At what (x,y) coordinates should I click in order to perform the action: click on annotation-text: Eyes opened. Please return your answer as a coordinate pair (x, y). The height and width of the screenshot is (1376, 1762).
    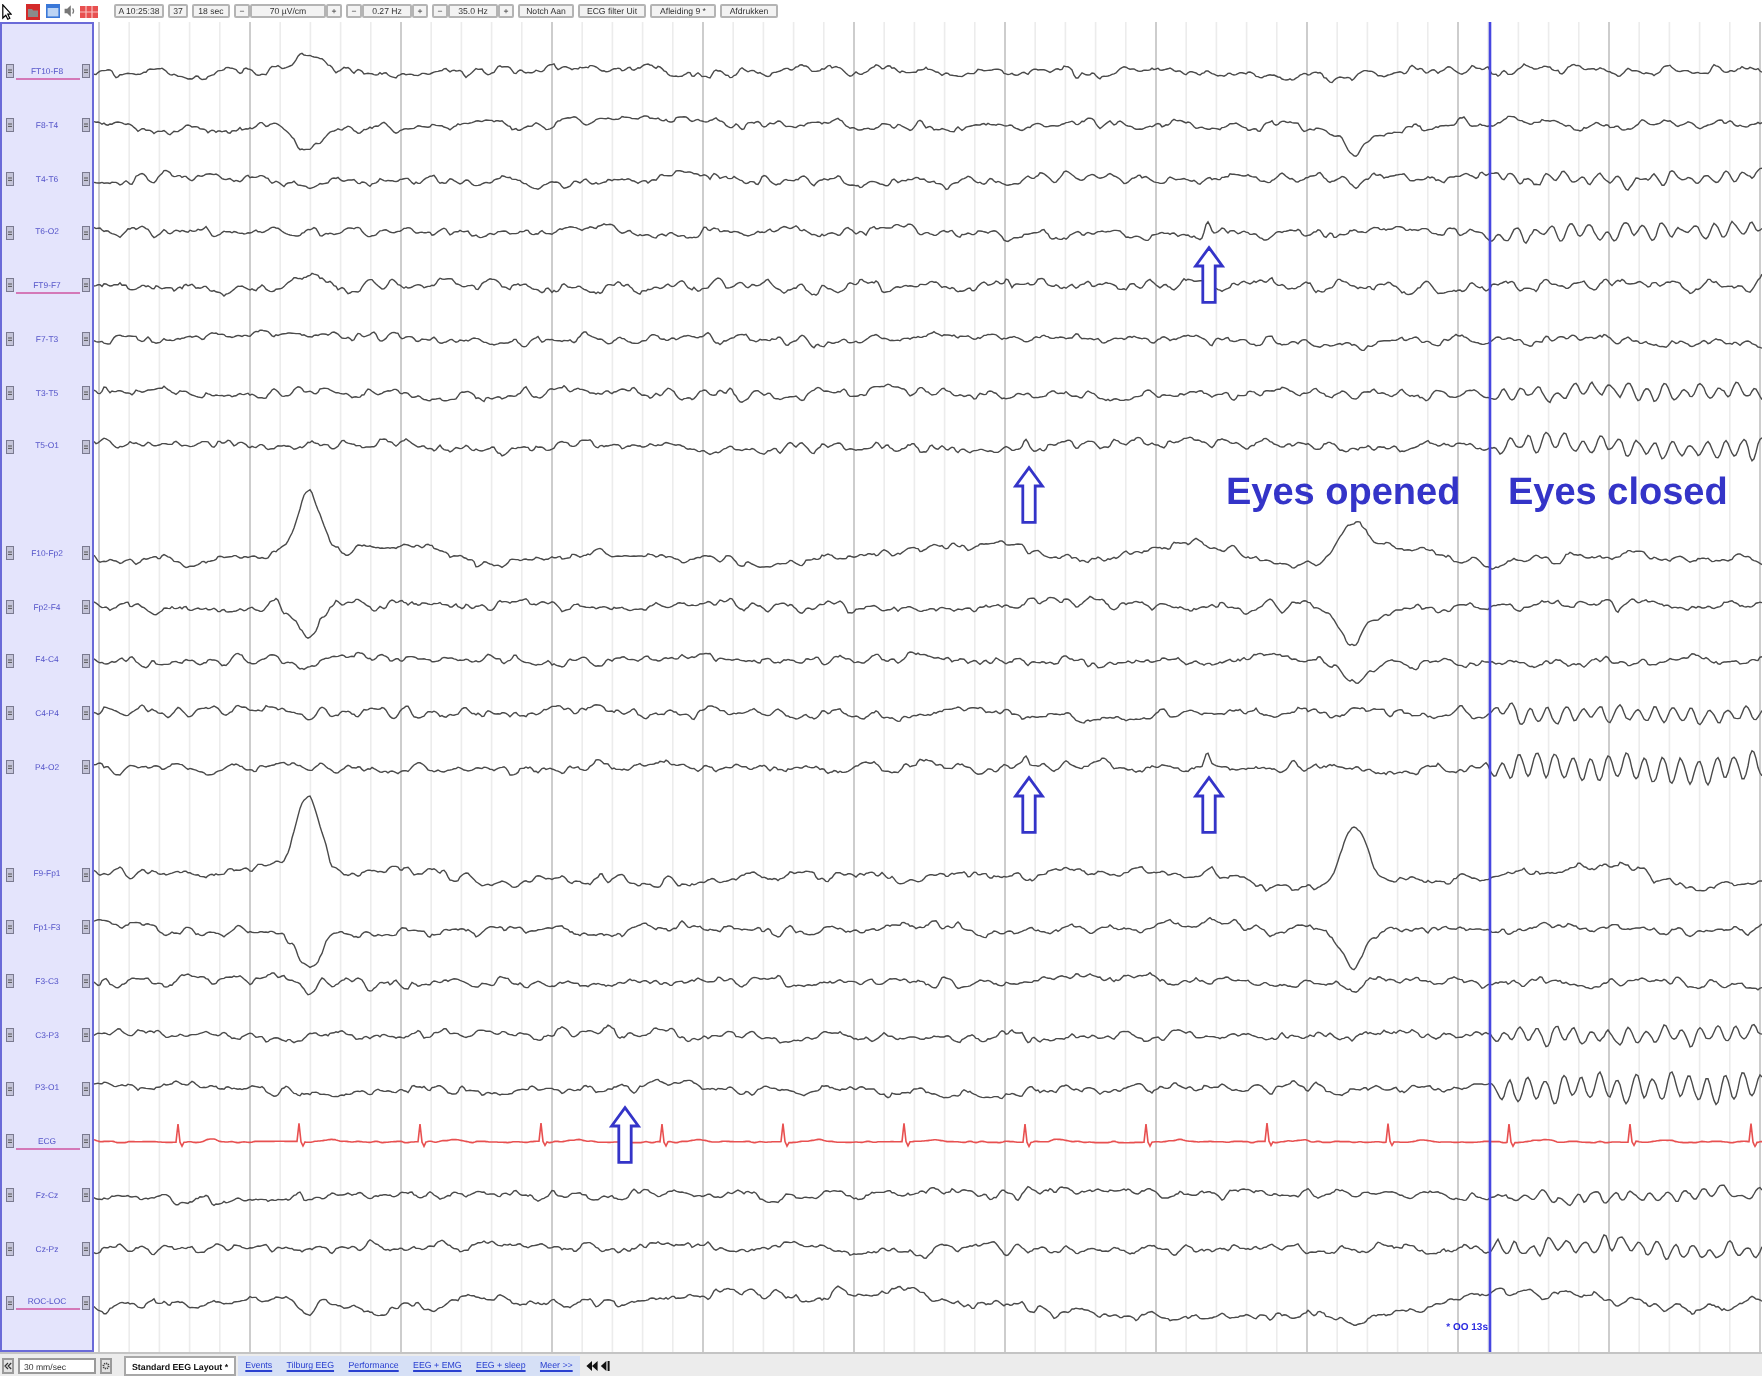
    Looking at the image, I should click on (1343, 493).